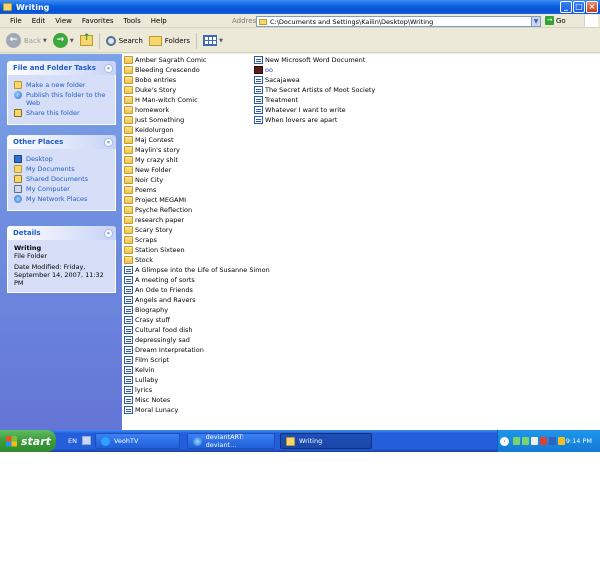  Describe the element at coordinates (197, 230) in the screenshot. I see `folder-item: Scary Story` at that location.